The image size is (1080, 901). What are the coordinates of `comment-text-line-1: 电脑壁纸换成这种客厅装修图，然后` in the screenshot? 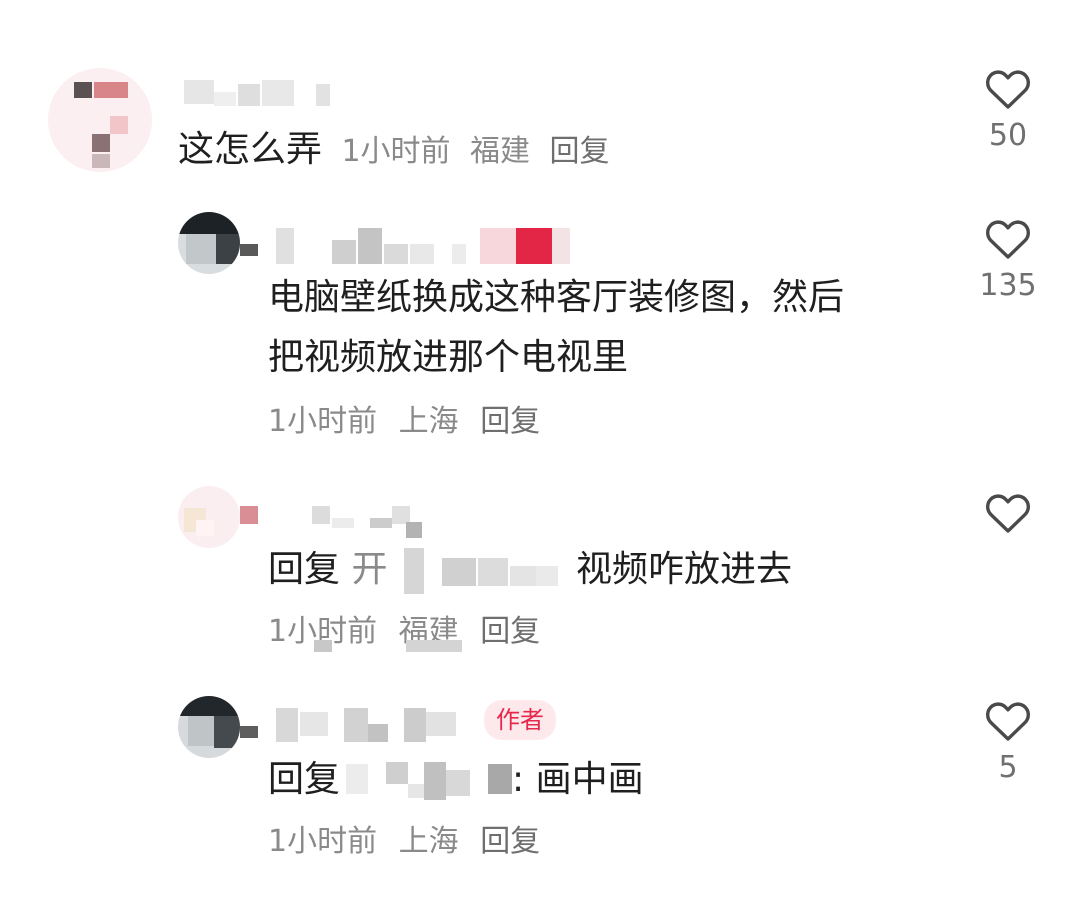 It's located at (556, 297).